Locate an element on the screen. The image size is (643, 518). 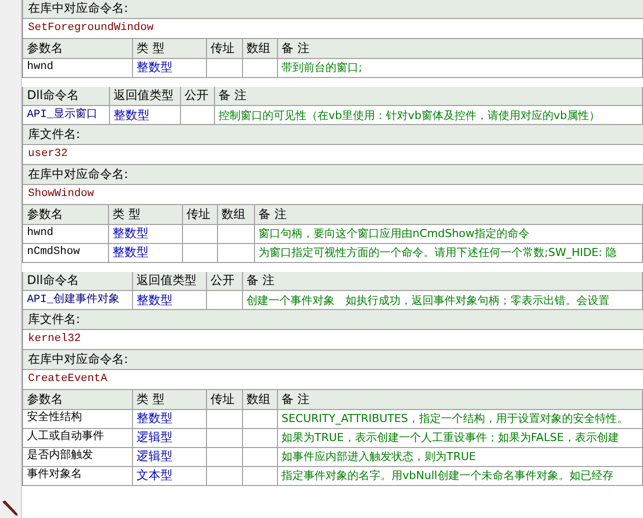
table-cell: 人工或自动事件 is located at coordinates (77, 437).